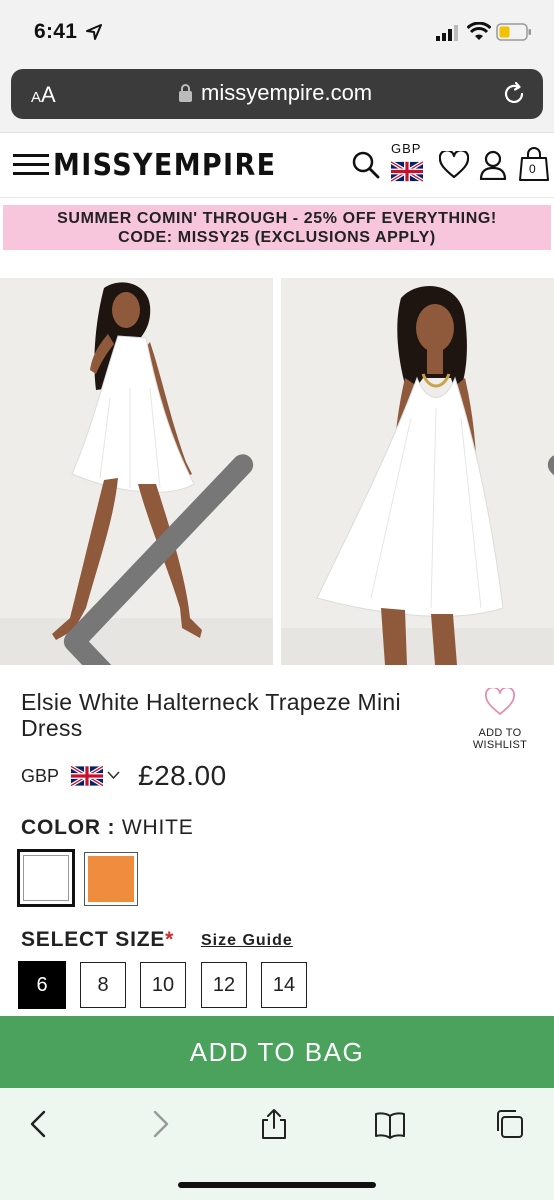 The height and width of the screenshot is (1200, 554). I want to click on select-size-label: SELECT SIZE*, so click(98, 939).